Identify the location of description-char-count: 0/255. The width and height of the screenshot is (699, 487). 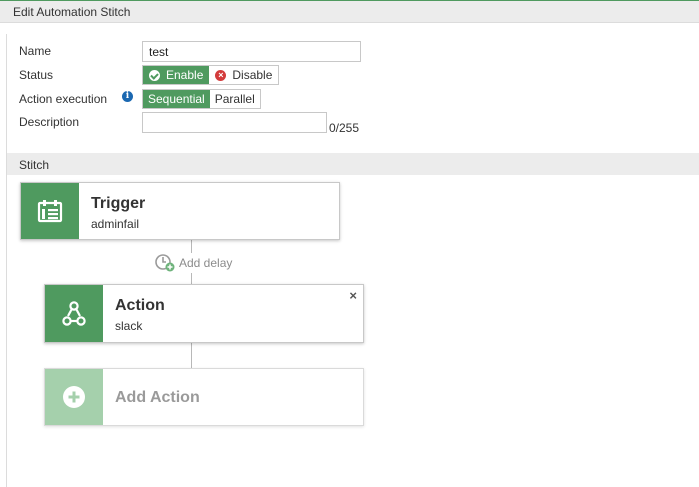
(344, 128).